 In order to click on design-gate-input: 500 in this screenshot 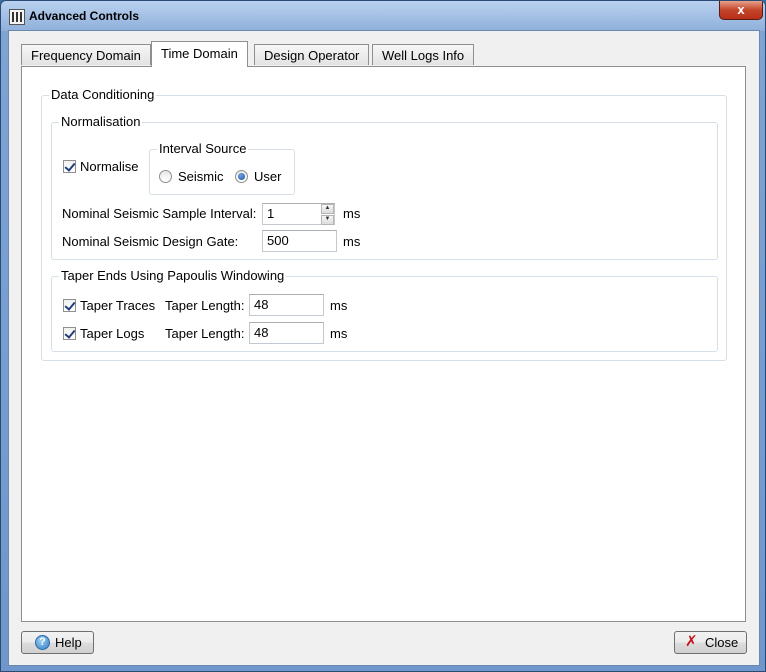, I will do `click(299, 241)`.